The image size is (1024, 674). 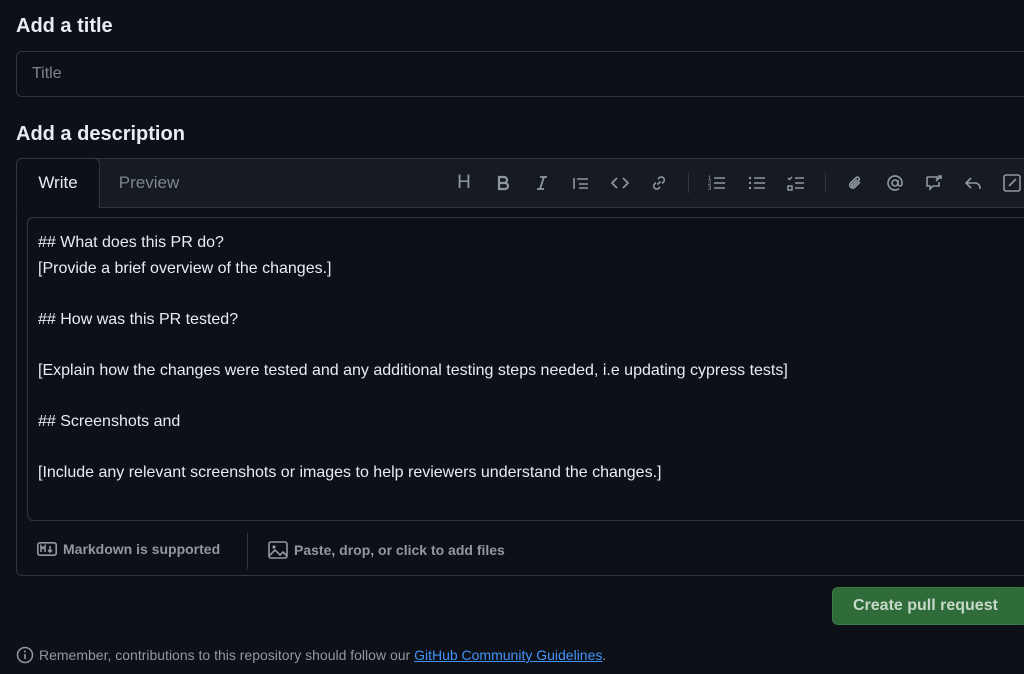 I want to click on image-icon, so click(x=278, y=550).